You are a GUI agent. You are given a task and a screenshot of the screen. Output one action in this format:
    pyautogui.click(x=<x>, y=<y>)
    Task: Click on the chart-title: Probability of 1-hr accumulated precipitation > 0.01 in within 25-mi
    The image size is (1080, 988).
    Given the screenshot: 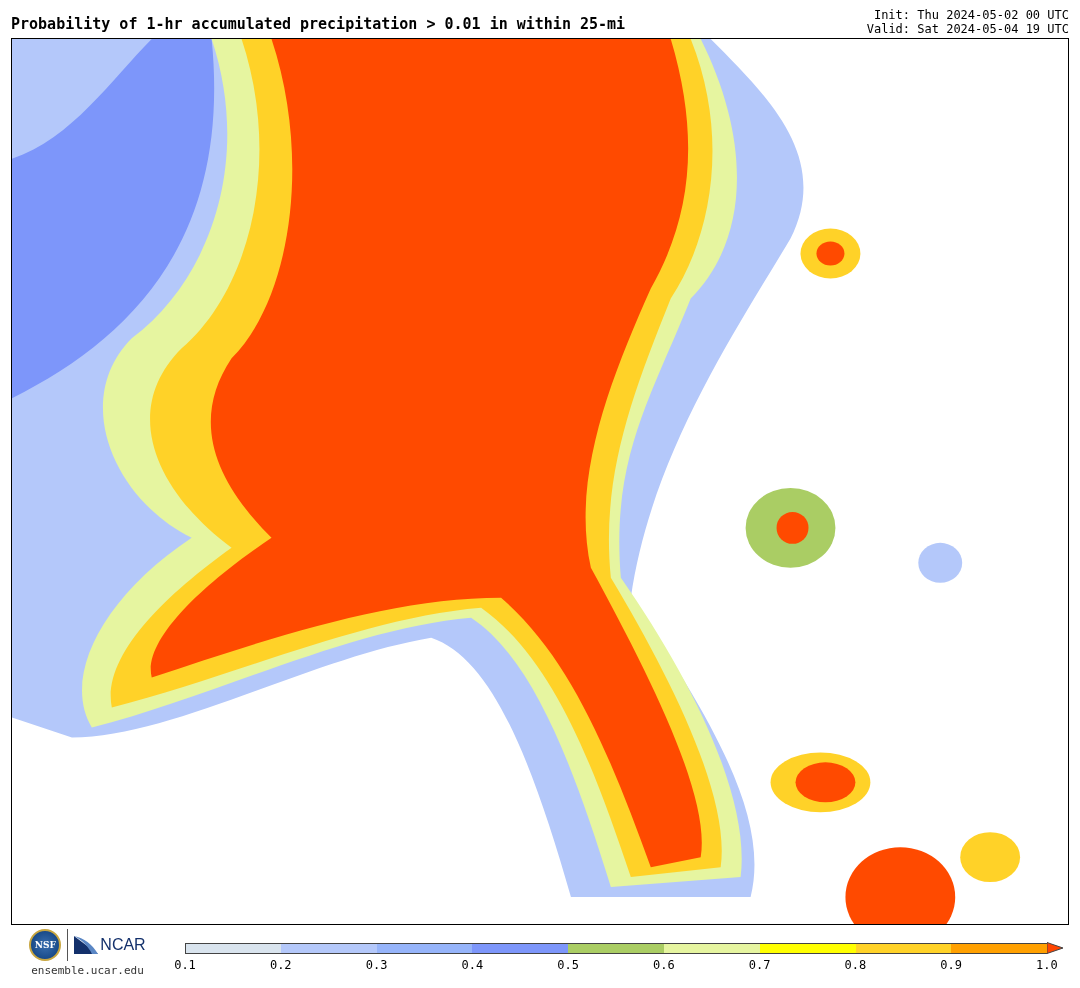 What is the action you would take?
    pyautogui.click(x=318, y=25)
    